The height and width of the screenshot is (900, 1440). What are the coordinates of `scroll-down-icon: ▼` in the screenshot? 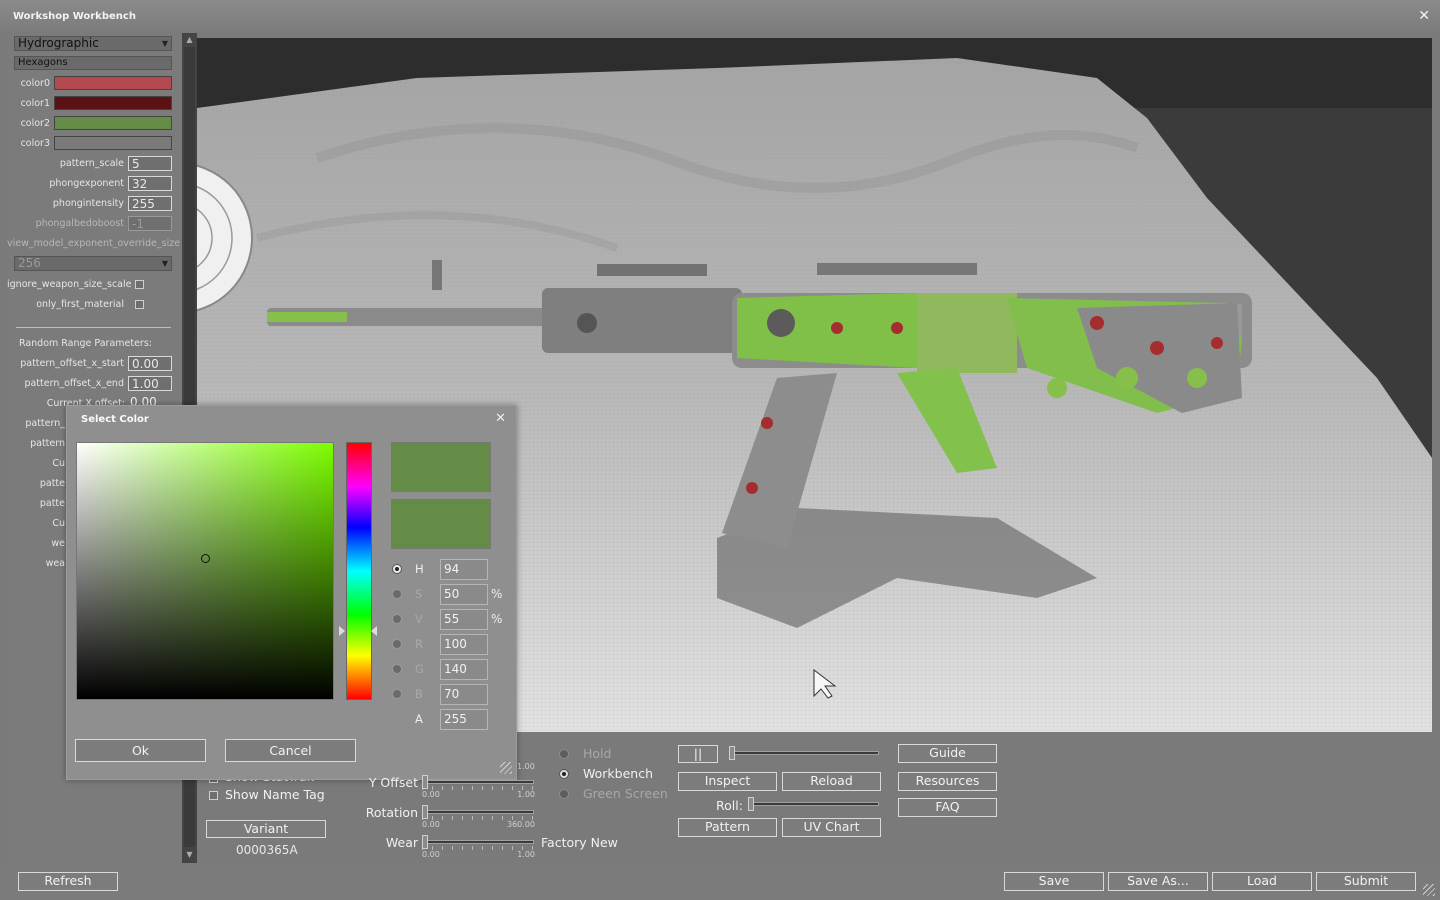 It's located at (189, 855).